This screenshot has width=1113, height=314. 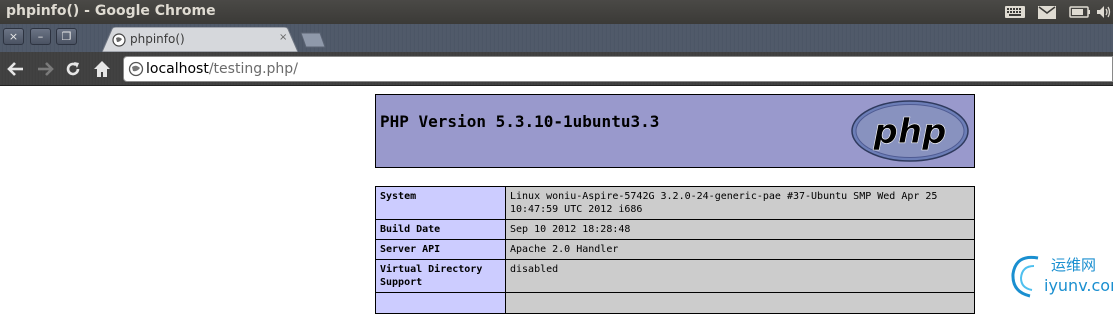 I want to click on info-row-value: disabled, so click(x=740, y=276).